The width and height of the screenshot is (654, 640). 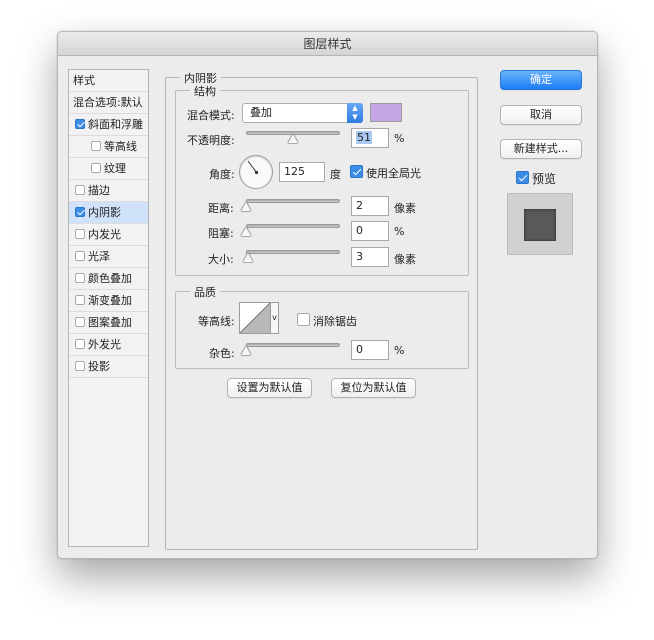 I want to click on size-label: 大小:, so click(x=221, y=259).